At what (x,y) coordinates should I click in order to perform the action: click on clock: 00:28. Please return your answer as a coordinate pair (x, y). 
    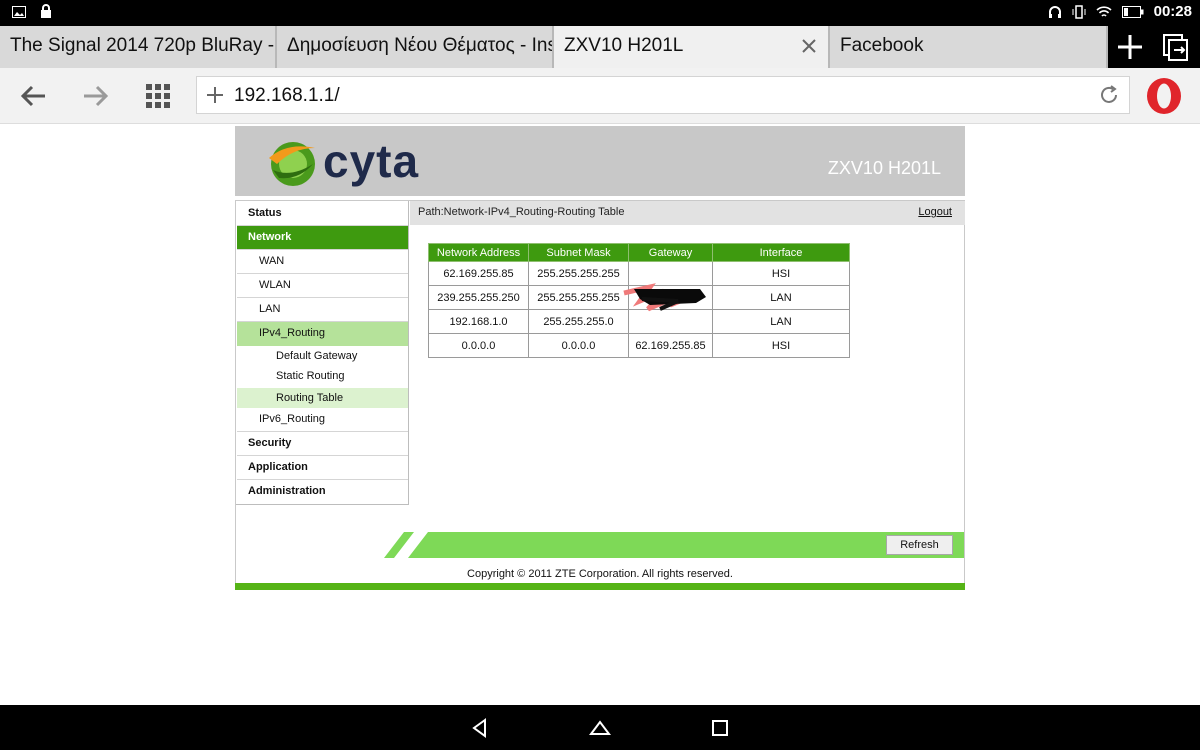
    Looking at the image, I should click on (1172, 11).